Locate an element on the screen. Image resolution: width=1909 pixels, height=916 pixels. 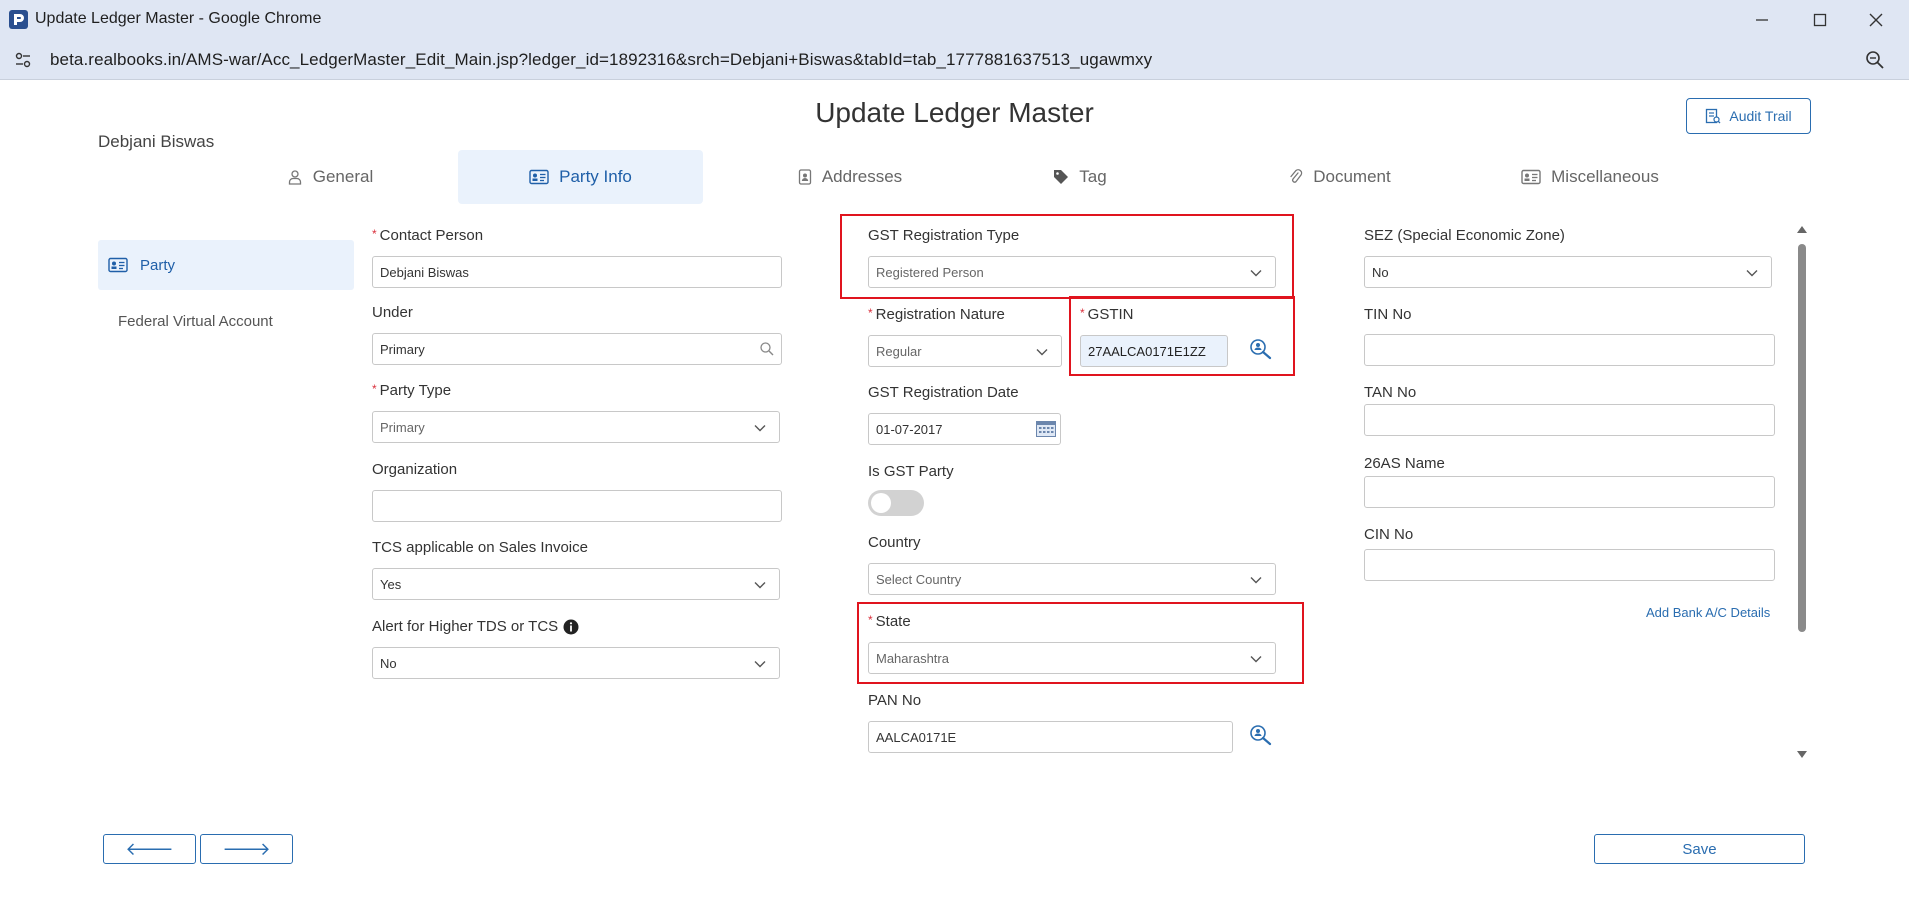
tab-general: General is located at coordinates (330, 177).